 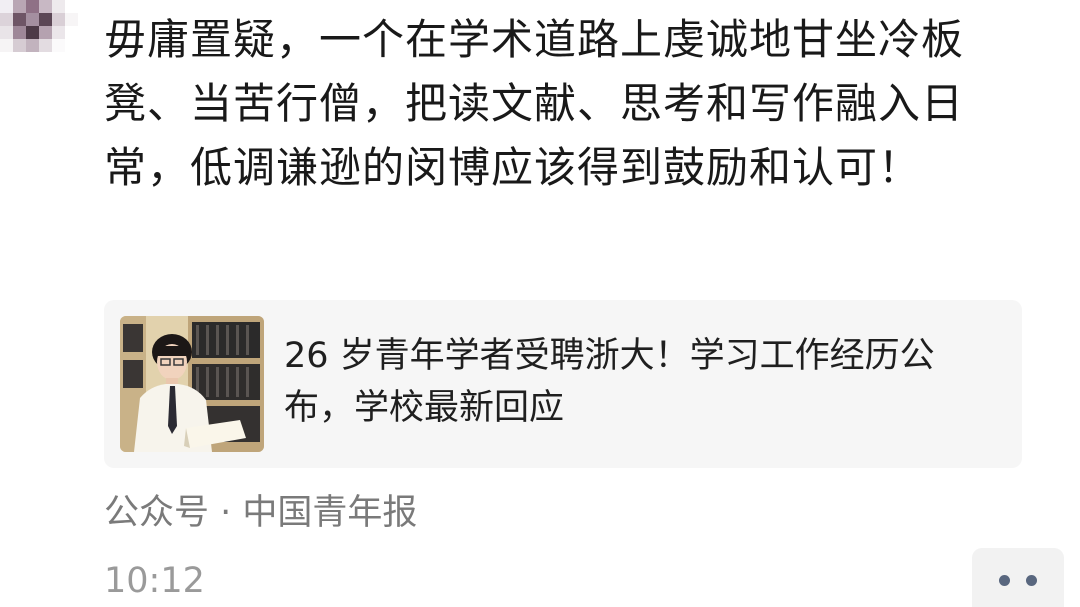 I want to click on avatar, so click(x=39, y=27).